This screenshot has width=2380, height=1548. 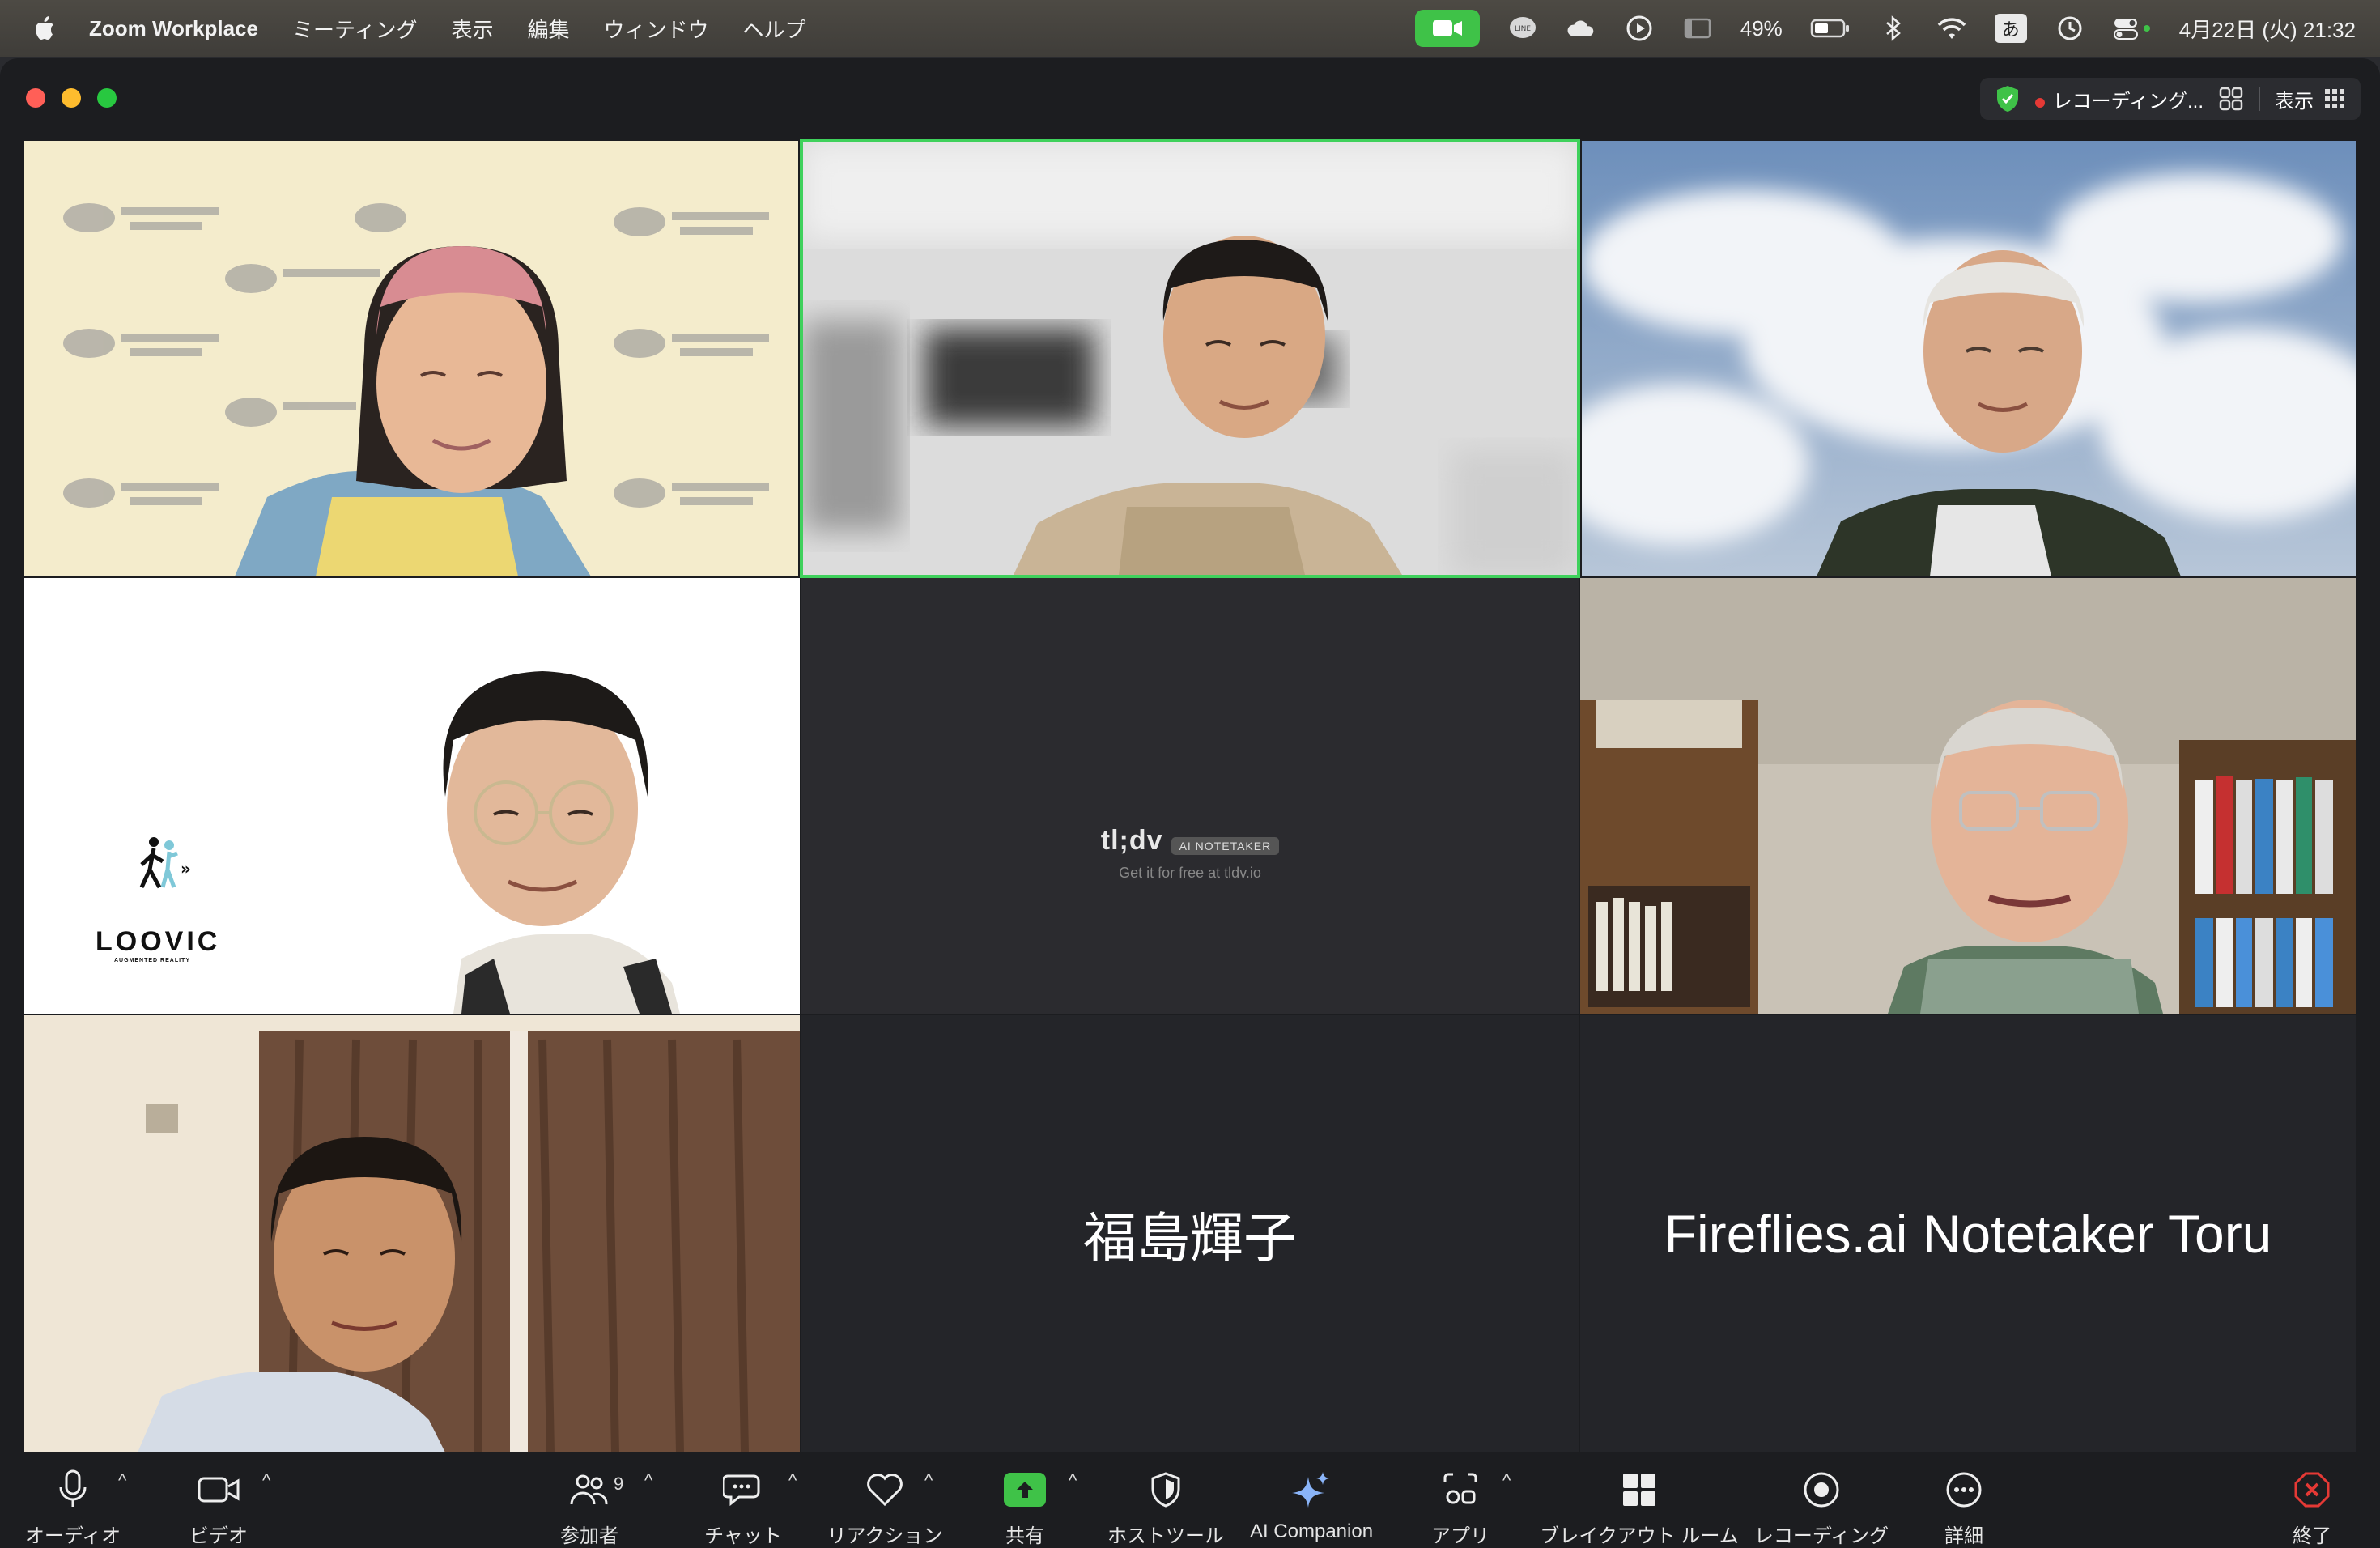 I want to click on participants-button: 参加者, so click(x=589, y=1501).